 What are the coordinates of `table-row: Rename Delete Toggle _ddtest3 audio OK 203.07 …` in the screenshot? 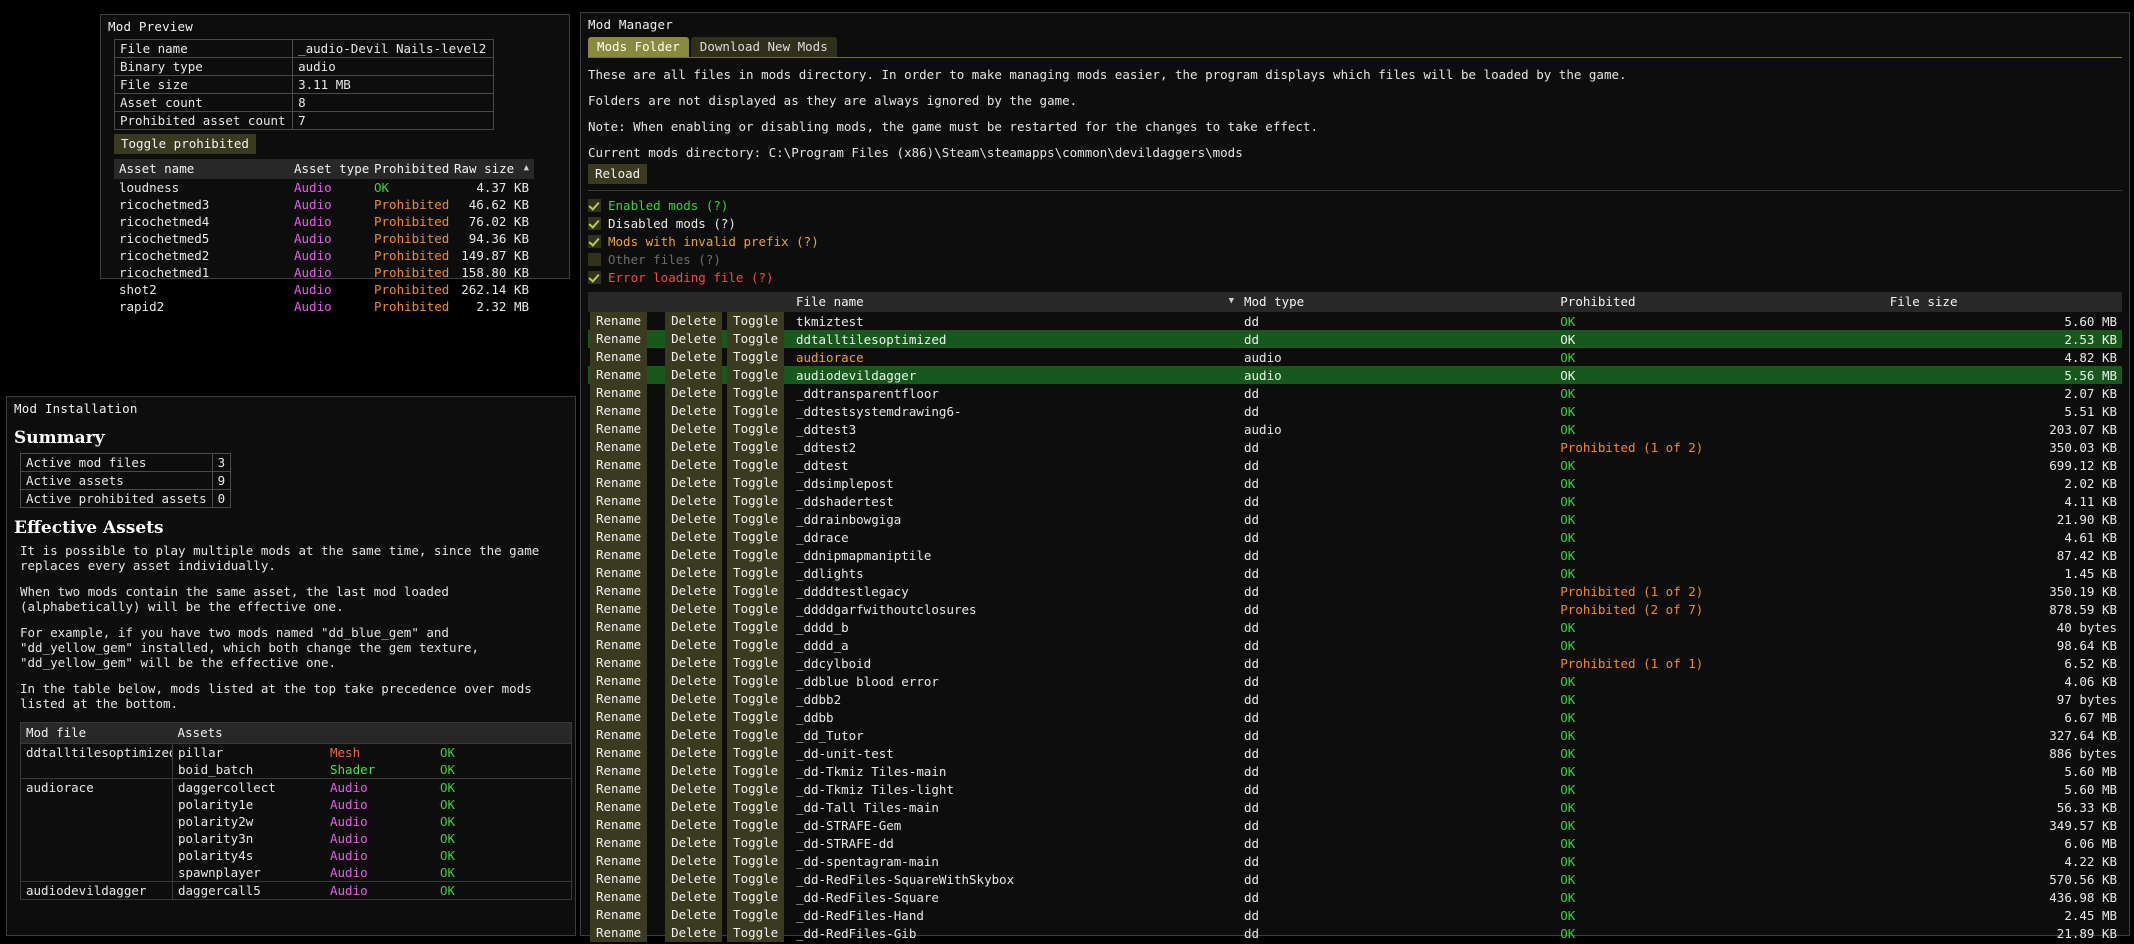 It's located at (1355, 429).